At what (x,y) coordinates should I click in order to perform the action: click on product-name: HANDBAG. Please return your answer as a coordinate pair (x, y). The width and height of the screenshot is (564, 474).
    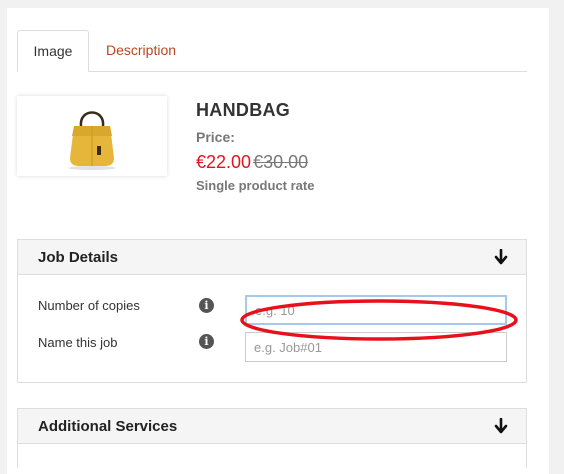
    Looking at the image, I should click on (243, 110).